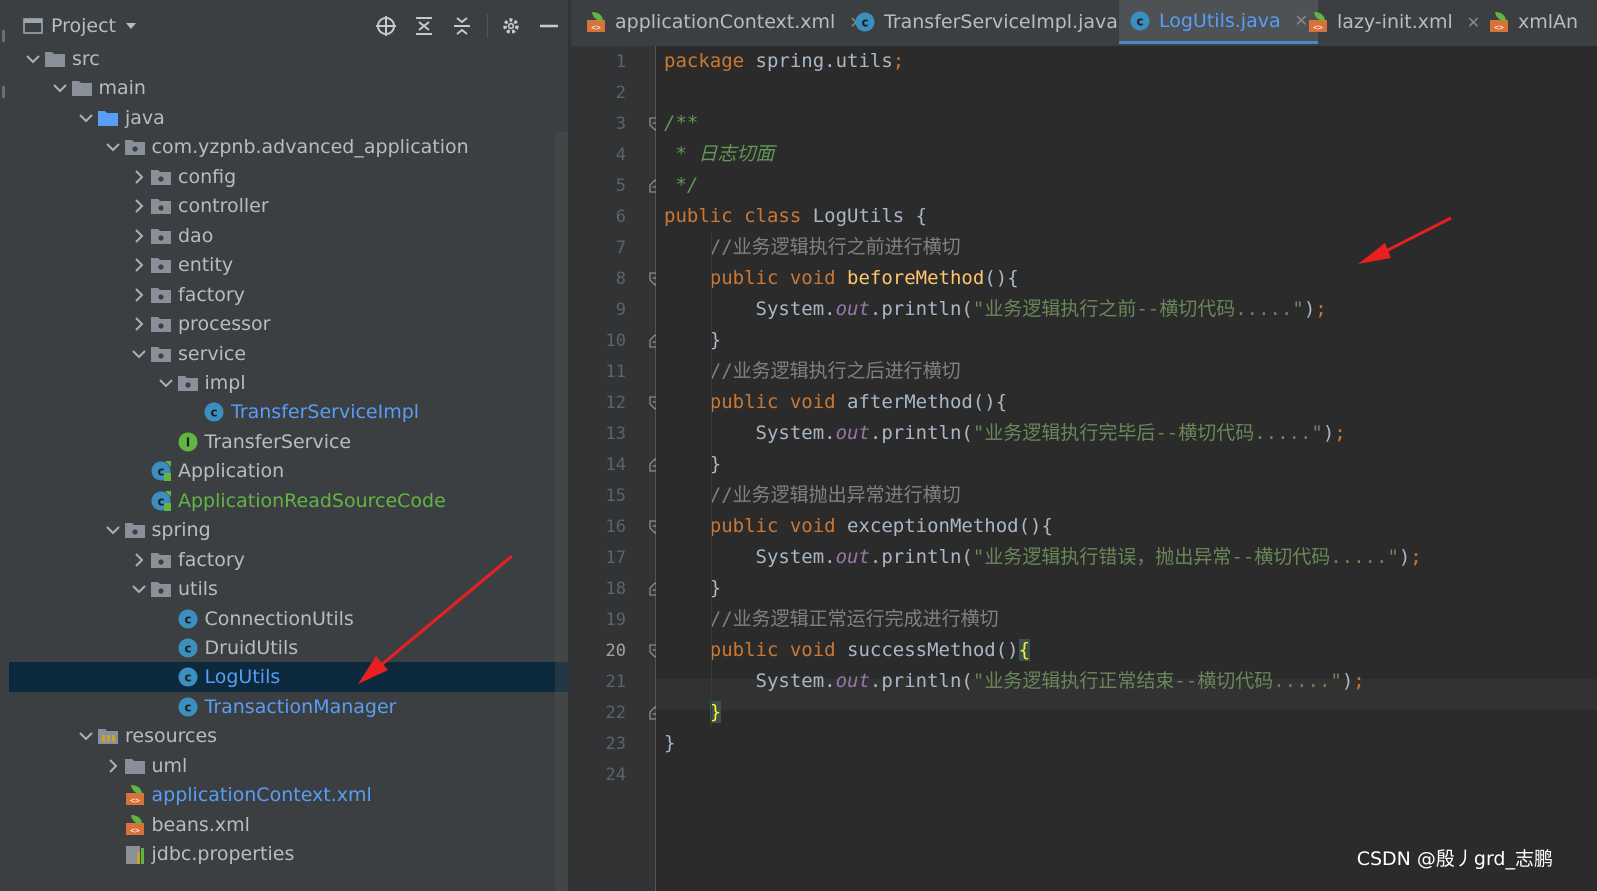 Image resolution: width=1597 pixels, height=891 pixels. What do you see at coordinates (386, 26) in the screenshot?
I see `locate-file-button` at bounding box center [386, 26].